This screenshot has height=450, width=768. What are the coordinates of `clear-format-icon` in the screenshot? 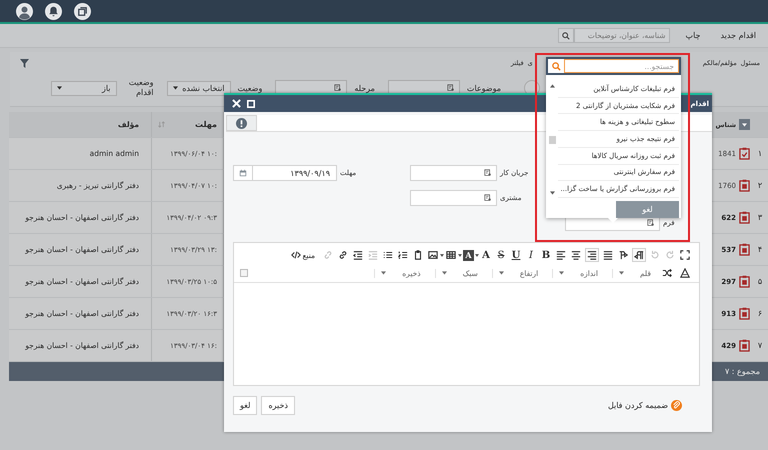 It's located at (685, 273).